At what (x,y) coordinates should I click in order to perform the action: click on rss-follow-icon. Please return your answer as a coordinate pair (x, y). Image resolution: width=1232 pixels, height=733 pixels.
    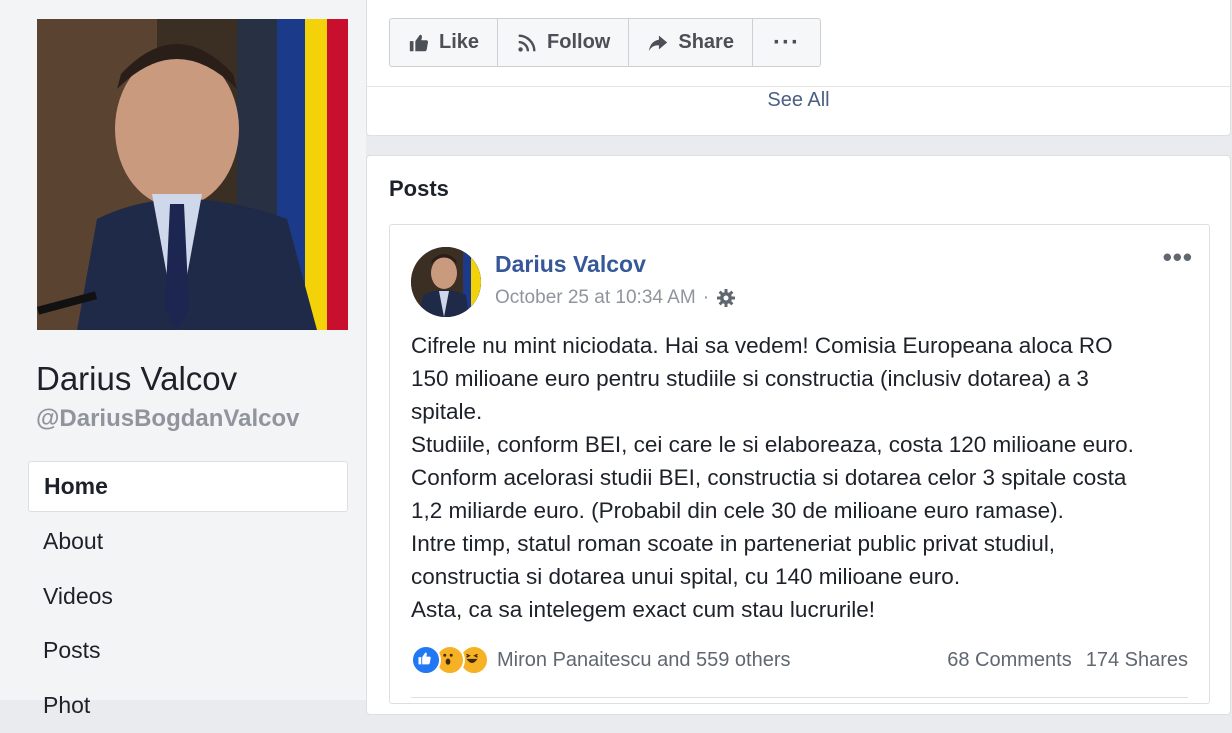
    Looking at the image, I should click on (527, 43).